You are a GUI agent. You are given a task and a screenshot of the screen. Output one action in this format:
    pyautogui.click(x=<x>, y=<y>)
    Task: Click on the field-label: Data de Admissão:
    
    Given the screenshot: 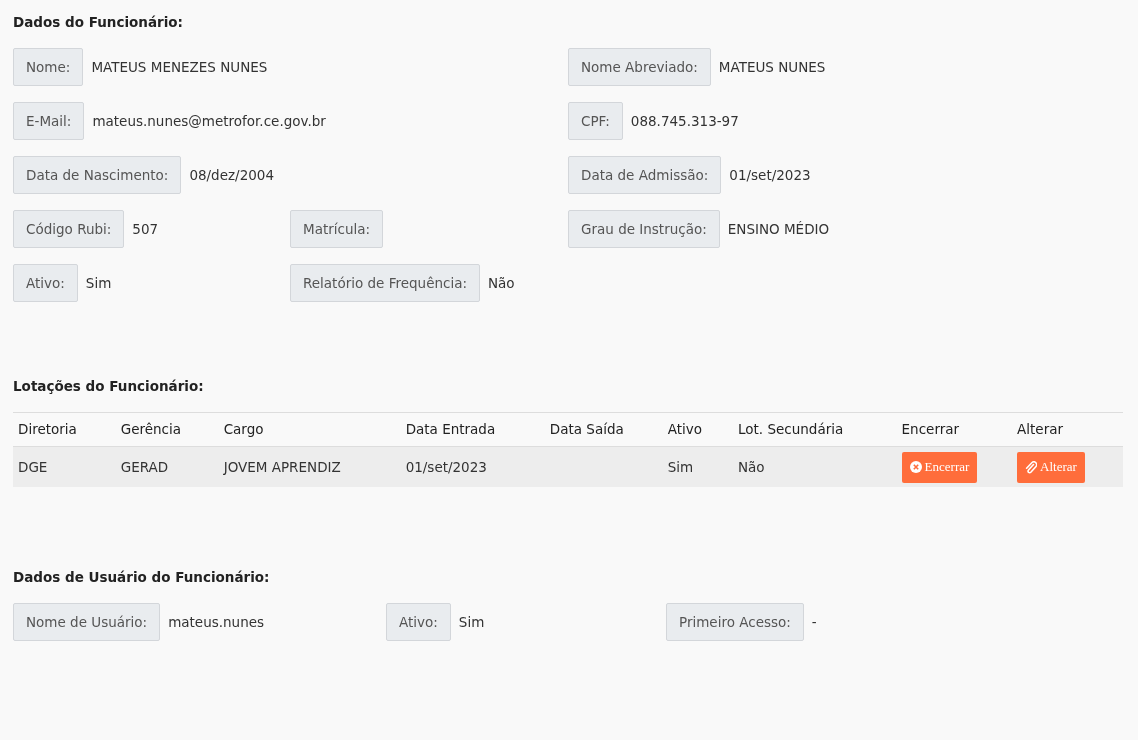 What is the action you would take?
    pyautogui.click(x=645, y=175)
    